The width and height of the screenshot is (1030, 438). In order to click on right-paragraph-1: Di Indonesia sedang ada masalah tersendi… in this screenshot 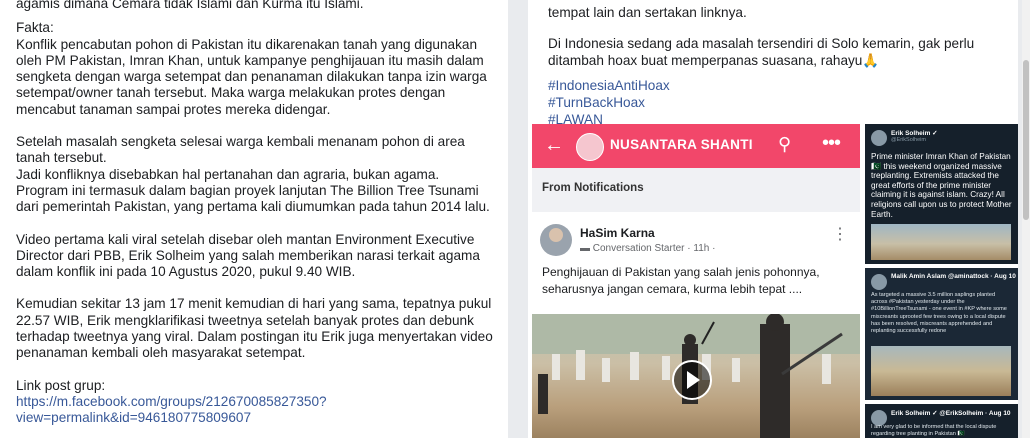, I will do `click(761, 52)`.